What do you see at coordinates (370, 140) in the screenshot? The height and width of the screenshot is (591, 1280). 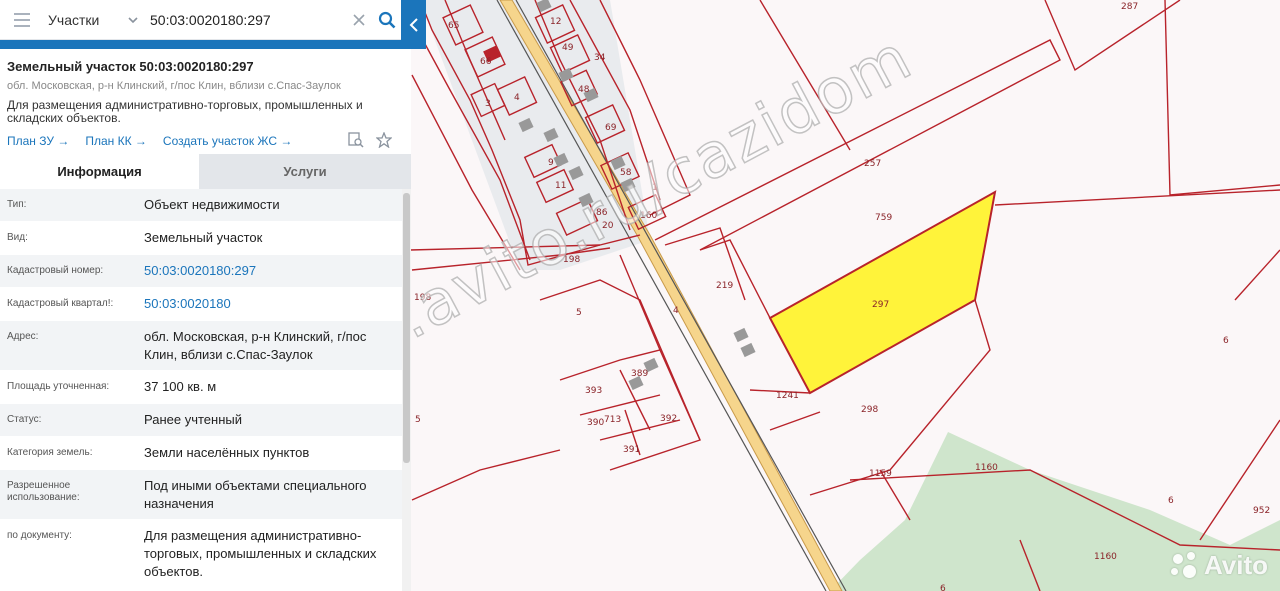 I see `card-actions` at bounding box center [370, 140].